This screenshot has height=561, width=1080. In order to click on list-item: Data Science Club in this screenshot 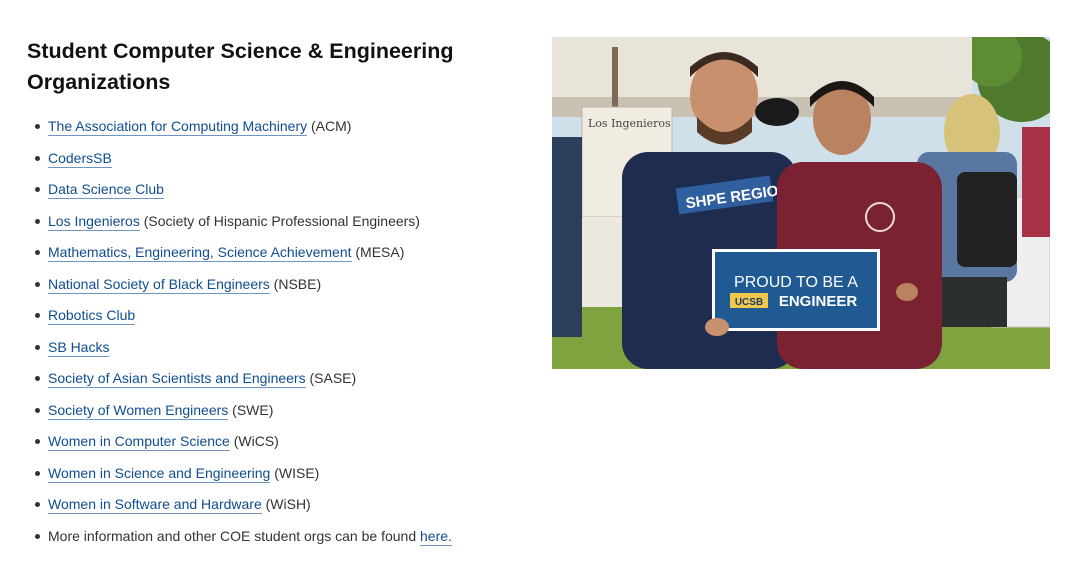, I will do `click(277, 195)`.